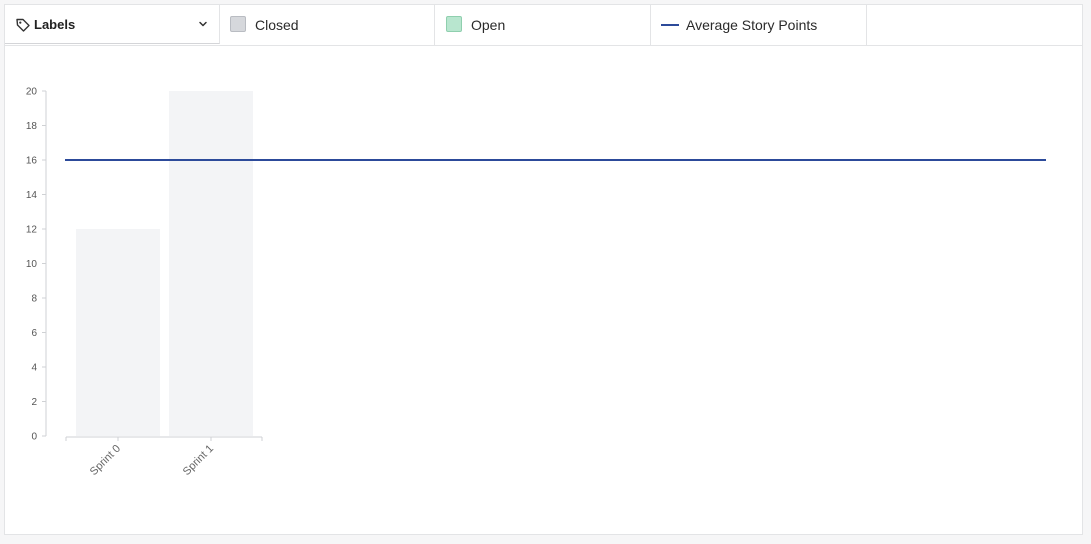 The image size is (1091, 544). Describe the element at coordinates (105, 460) in the screenshot. I see `x-tick-label: Sprint 0` at that location.